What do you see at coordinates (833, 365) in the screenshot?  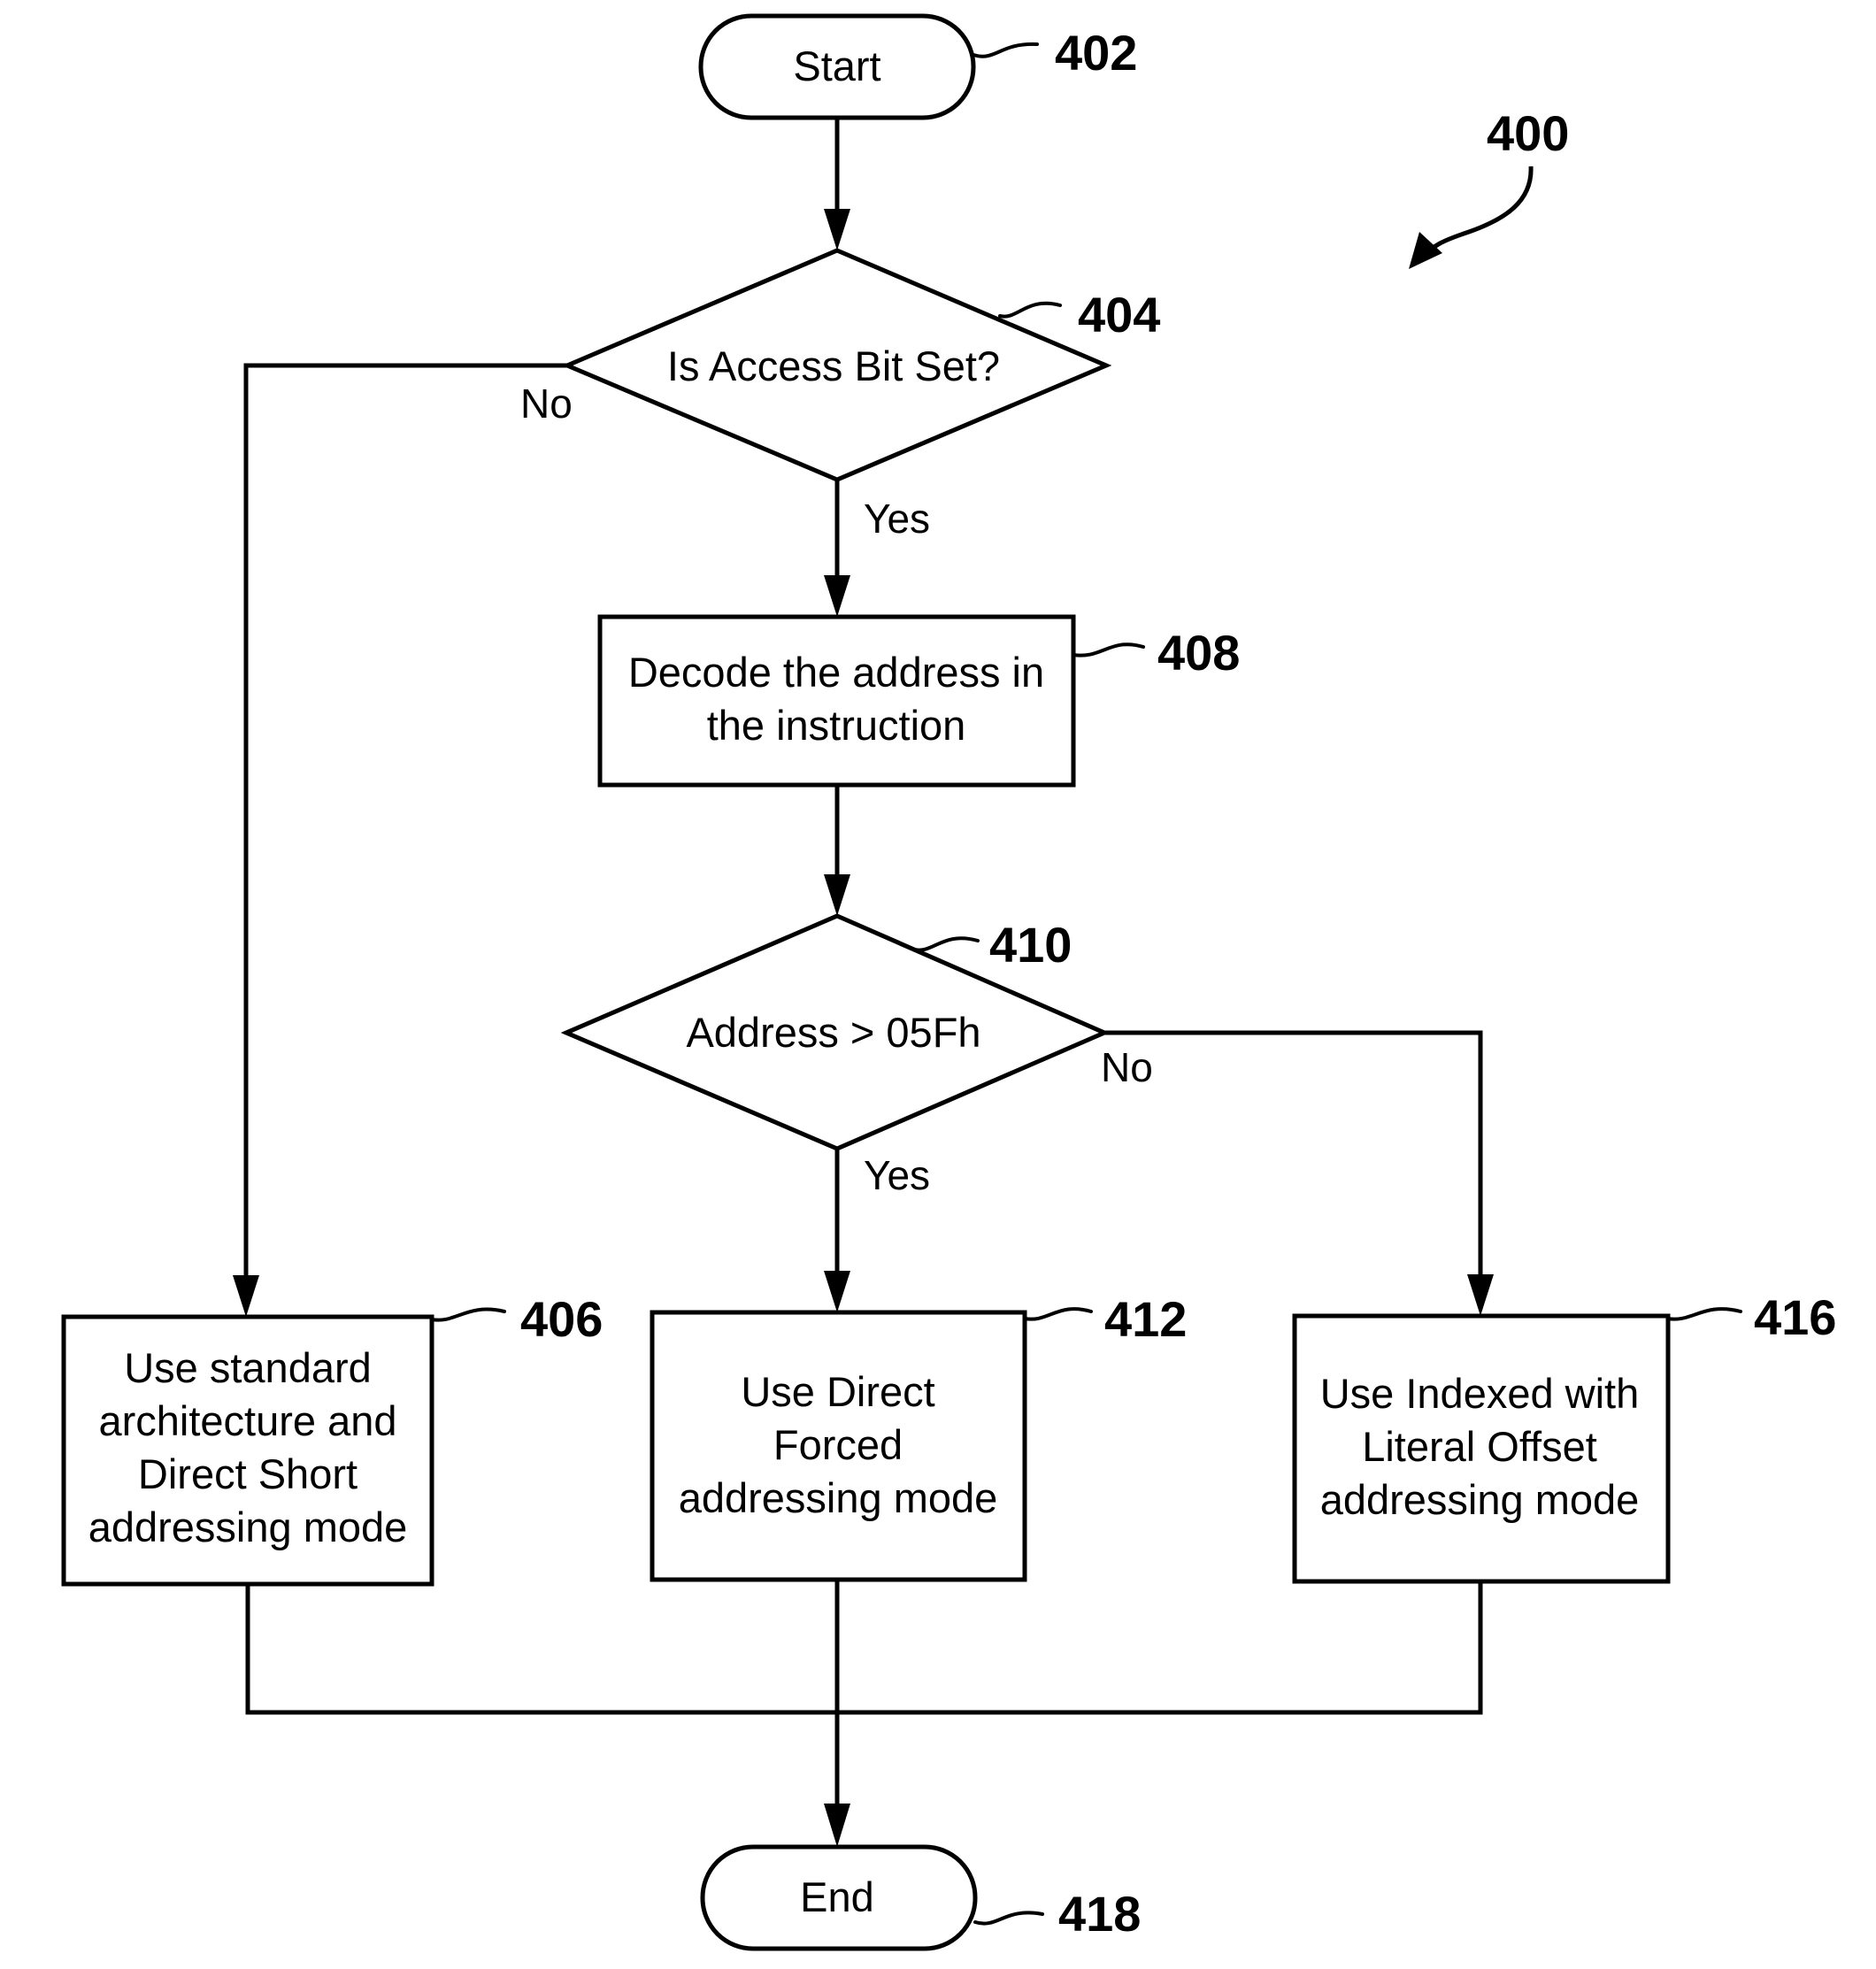 I see `access-bit-question: Is Access Bit Set?` at bounding box center [833, 365].